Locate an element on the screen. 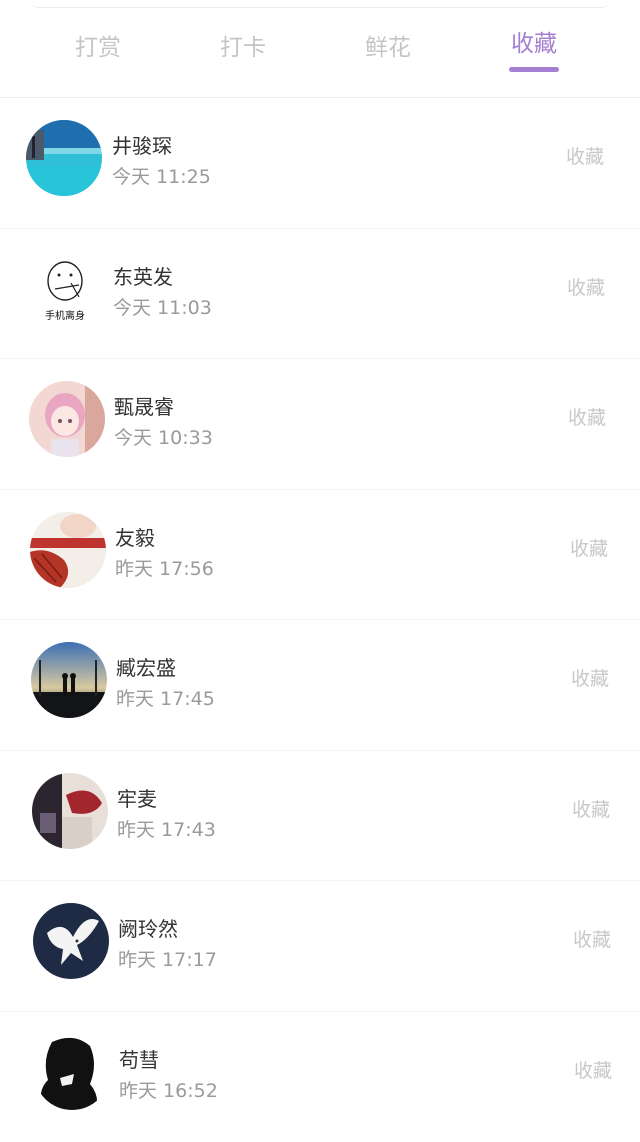 The width and height of the screenshot is (640, 1142). tab-reward: 打赏 is located at coordinates (98, 48).